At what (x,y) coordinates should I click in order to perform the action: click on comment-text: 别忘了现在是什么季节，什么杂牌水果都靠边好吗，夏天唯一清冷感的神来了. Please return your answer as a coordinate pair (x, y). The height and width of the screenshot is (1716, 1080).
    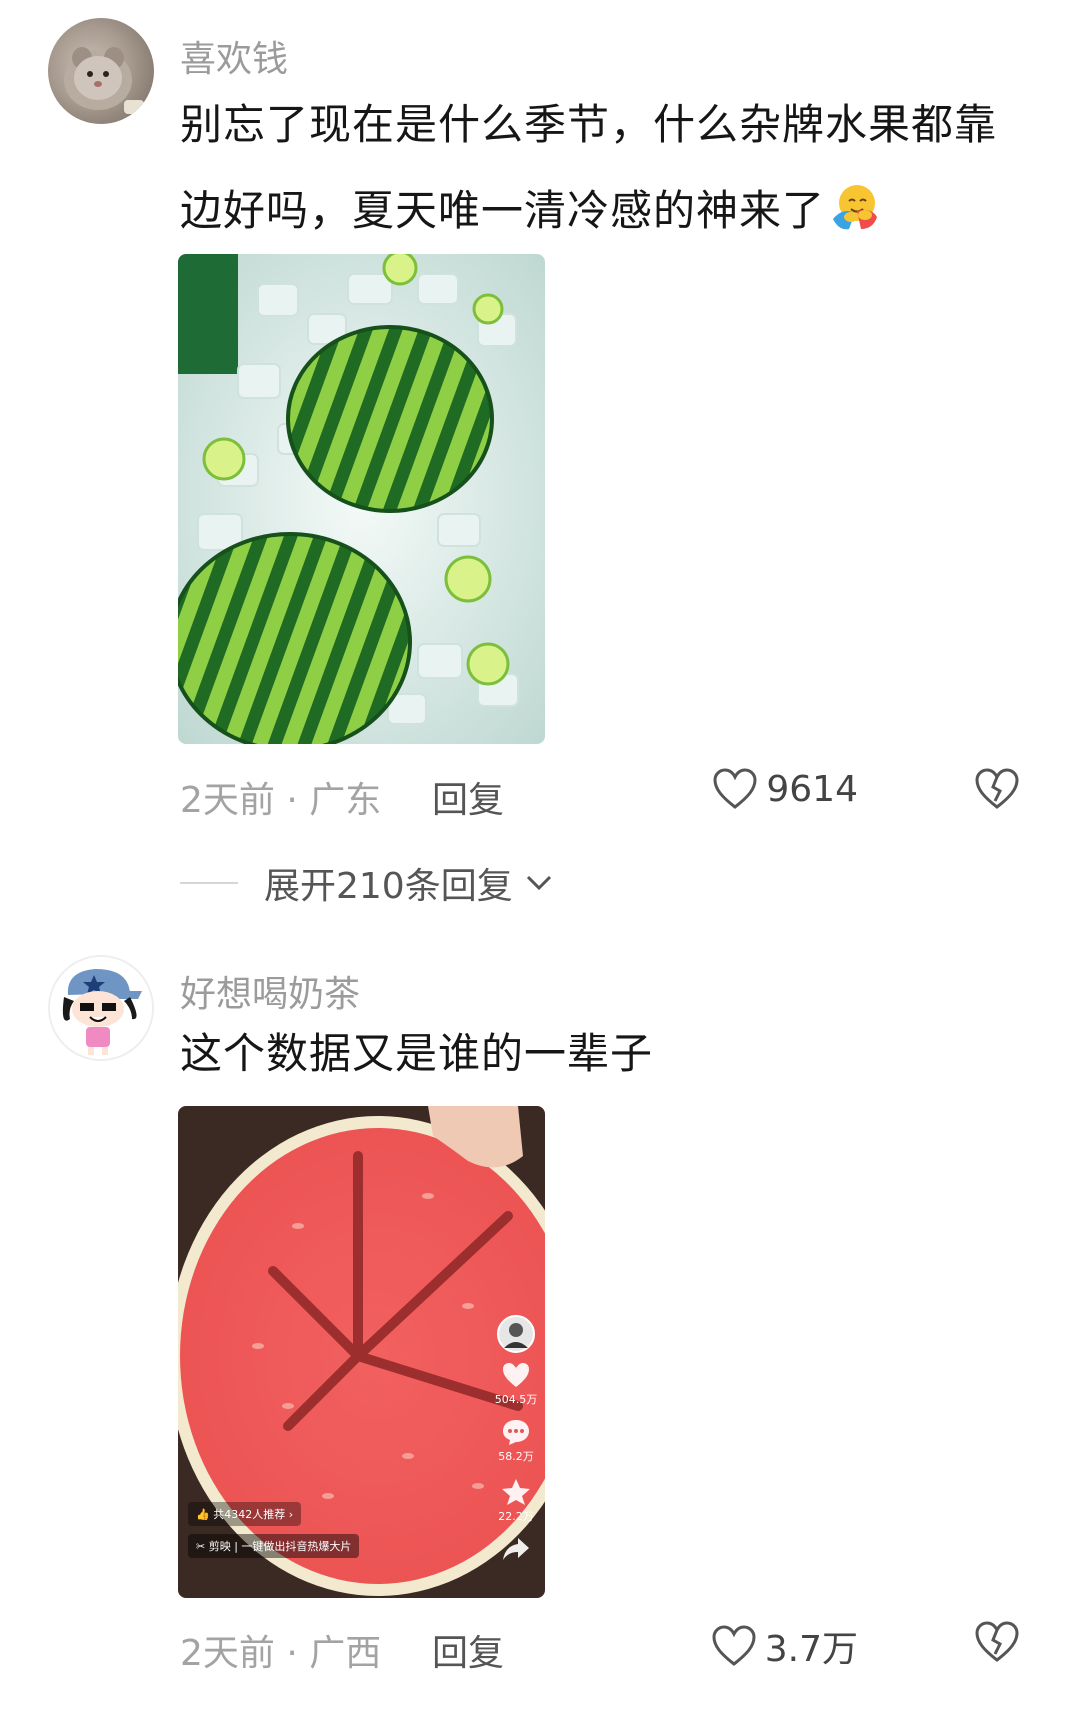
    Looking at the image, I should click on (595, 168).